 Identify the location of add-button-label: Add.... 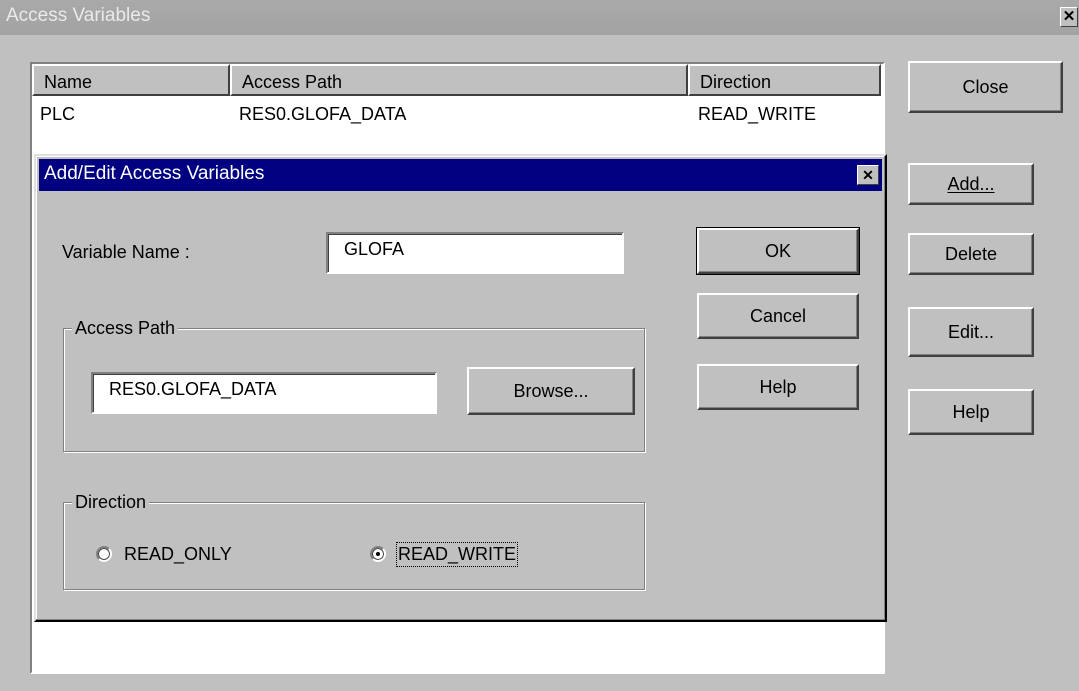
(971, 183).